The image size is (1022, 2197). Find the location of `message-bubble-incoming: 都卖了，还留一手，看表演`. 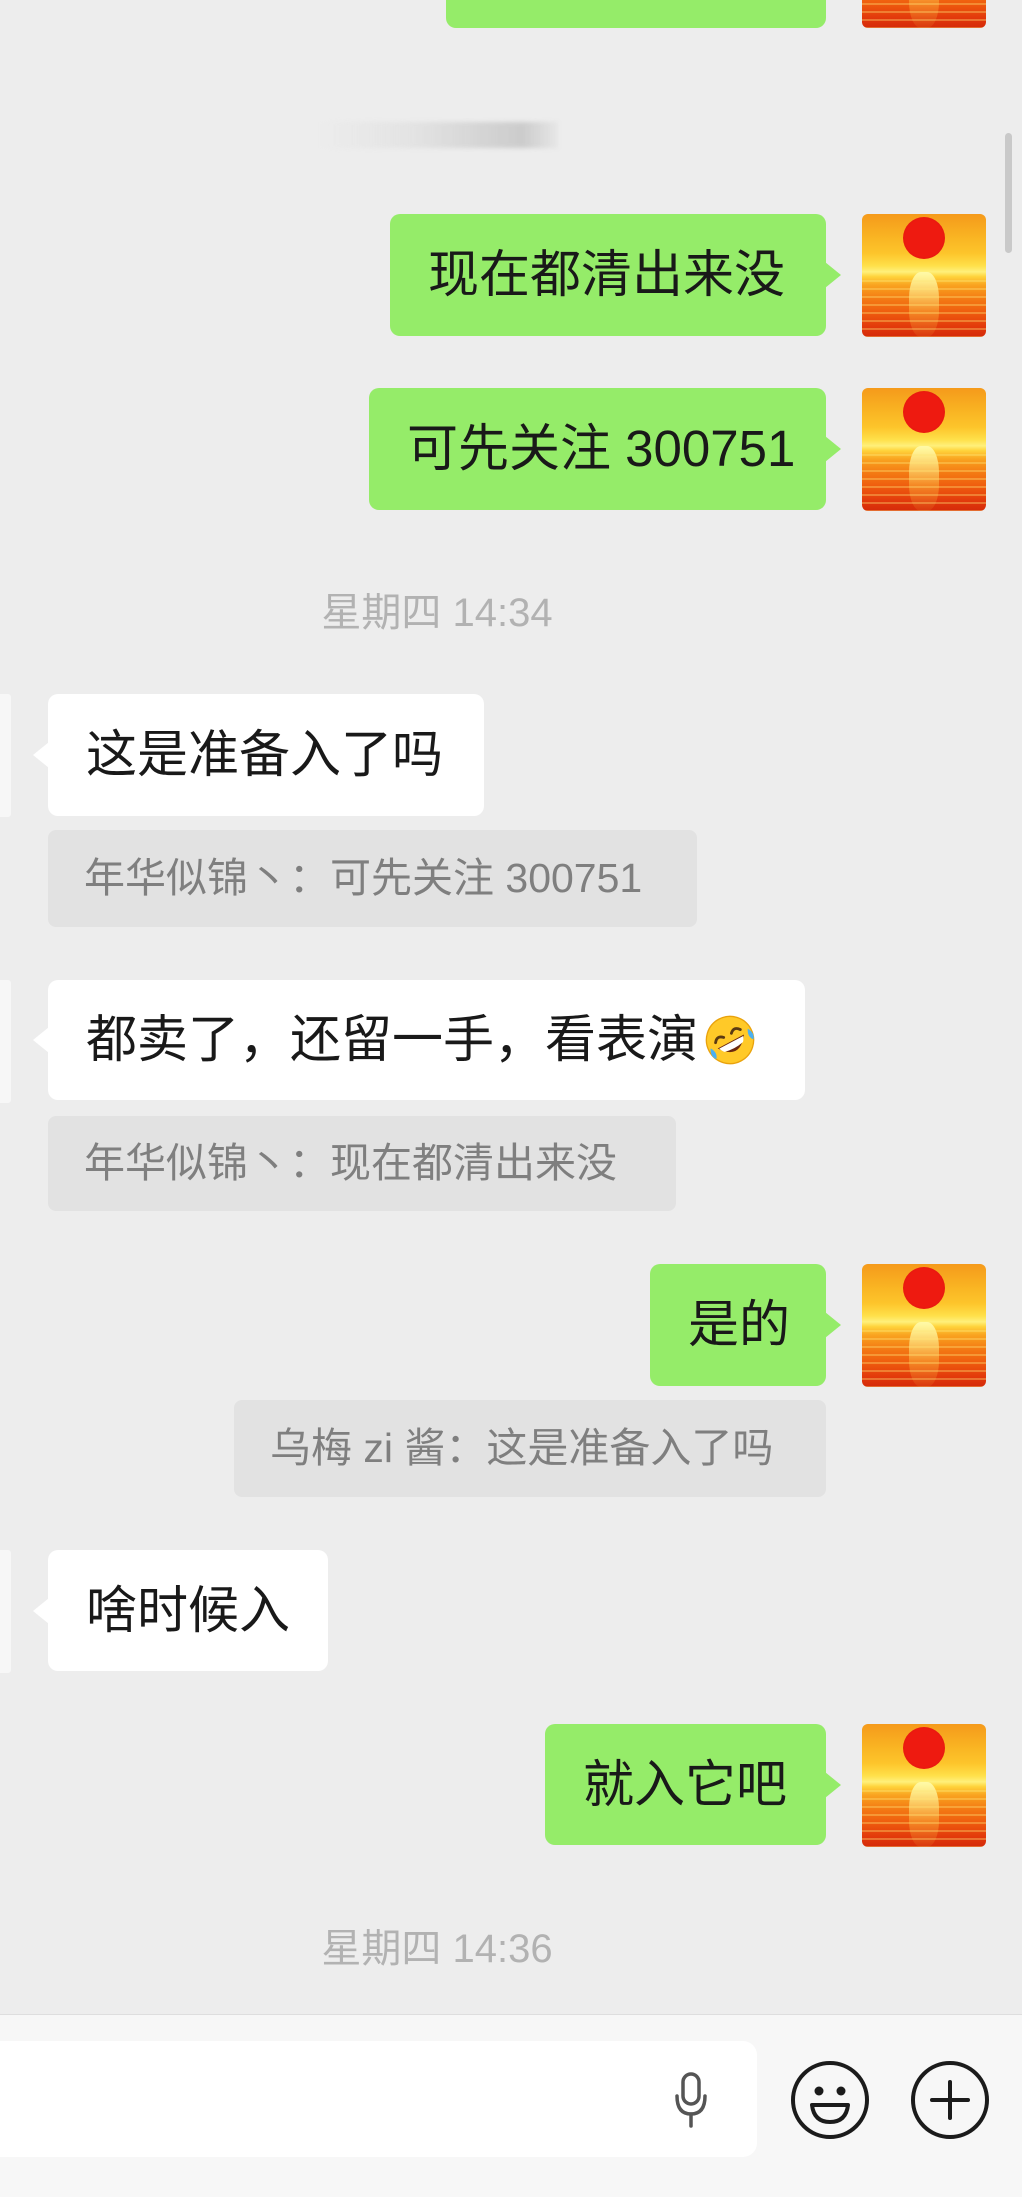

message-bubble-incoming: 都卖了，还留一手，看表演 is located at coordinates (419, 1040).